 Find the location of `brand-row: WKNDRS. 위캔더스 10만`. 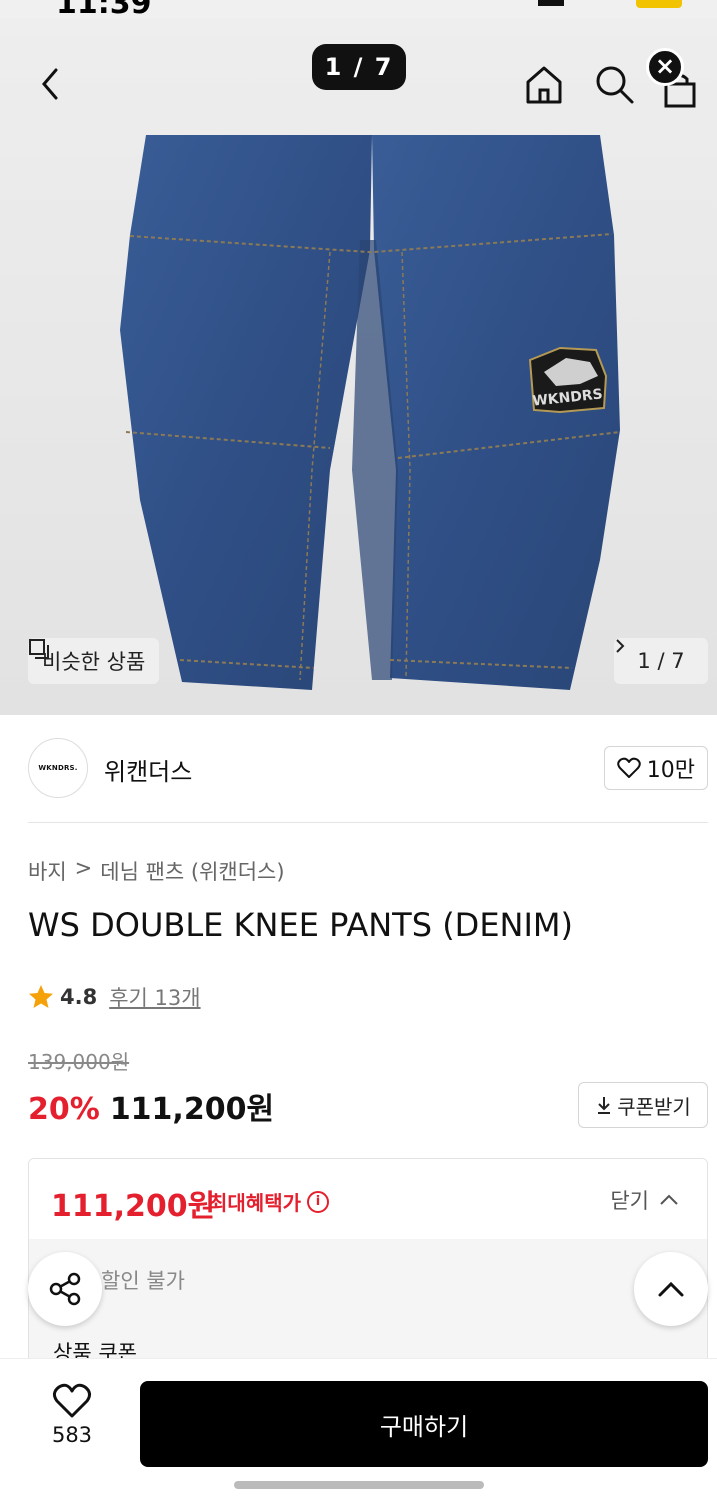

brand-row: WKNDRS. 위캔더스 10만 is located at coordinates (368, 768).